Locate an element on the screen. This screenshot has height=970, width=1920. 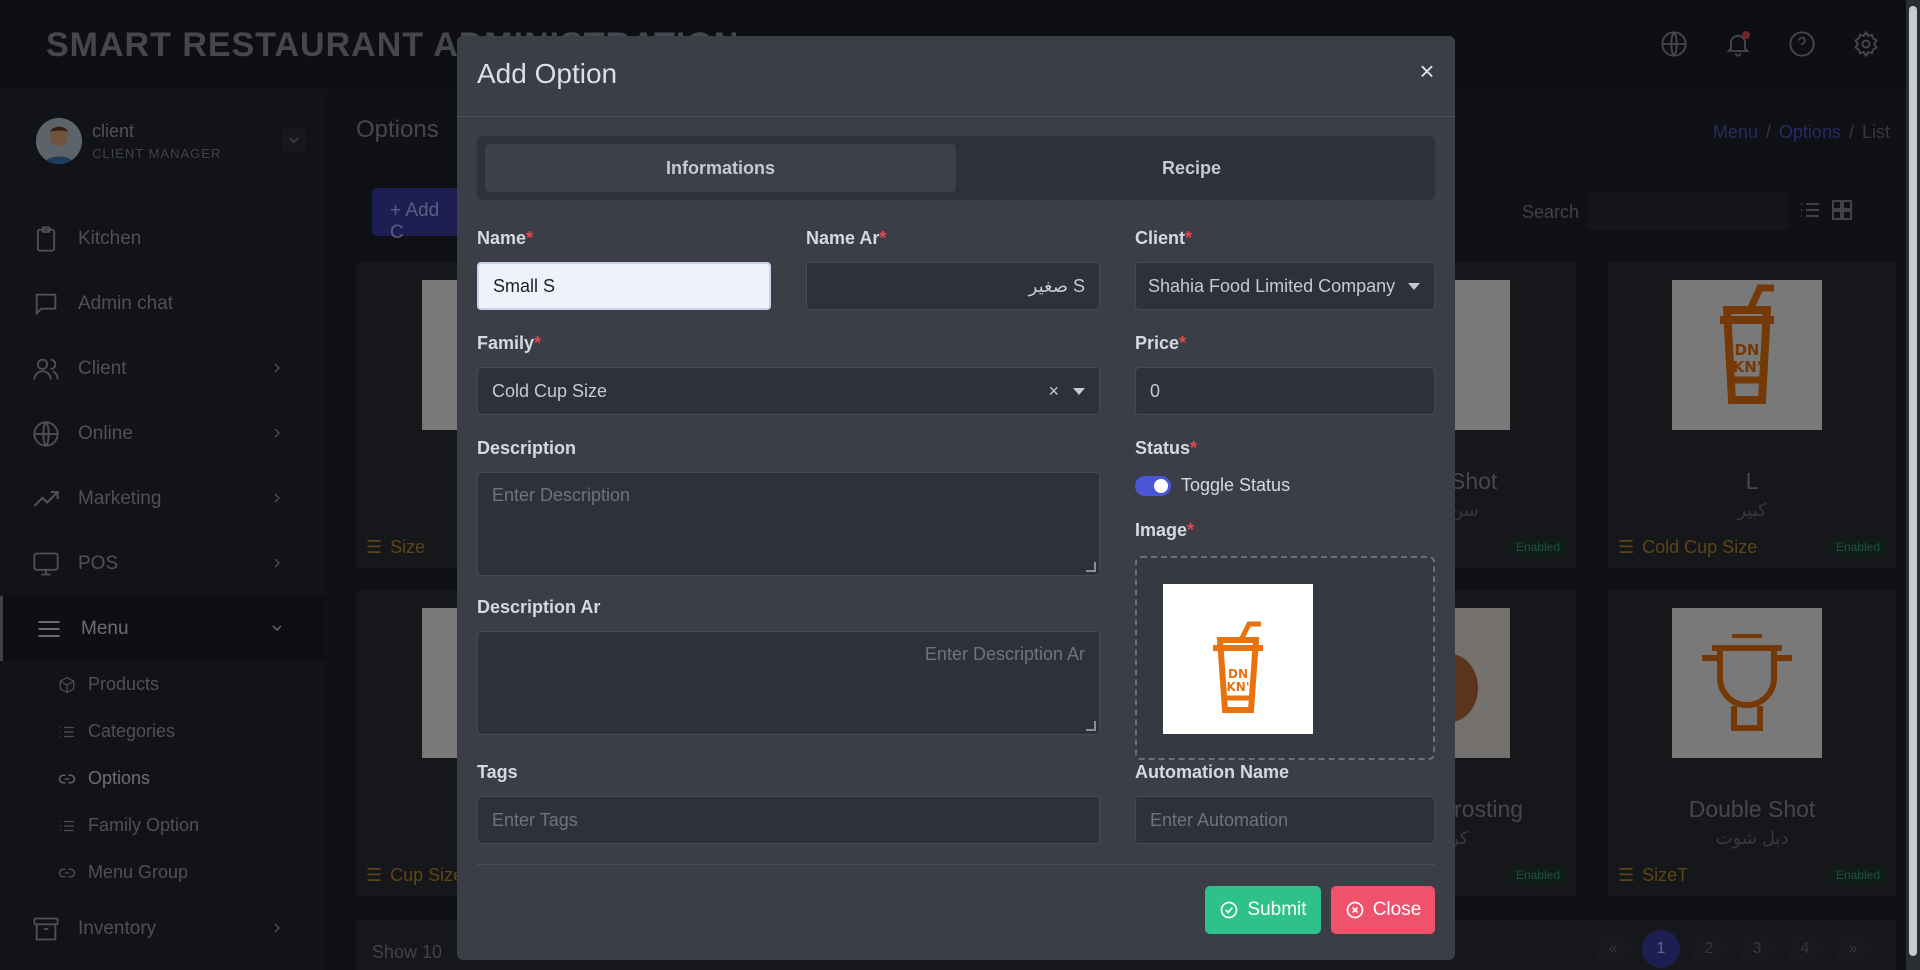
description-label: Description is located at coordinates (527, 448).